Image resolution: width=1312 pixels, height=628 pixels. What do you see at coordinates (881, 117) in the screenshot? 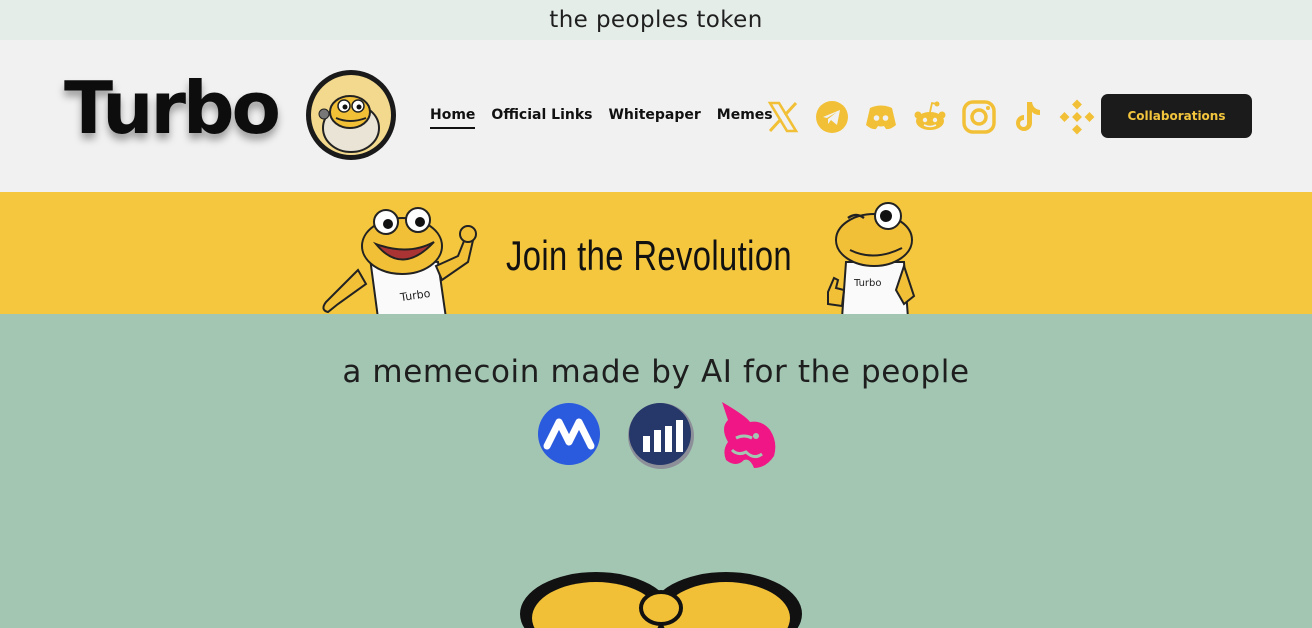
I see `discord-icon` at bounding box center [881, 117].